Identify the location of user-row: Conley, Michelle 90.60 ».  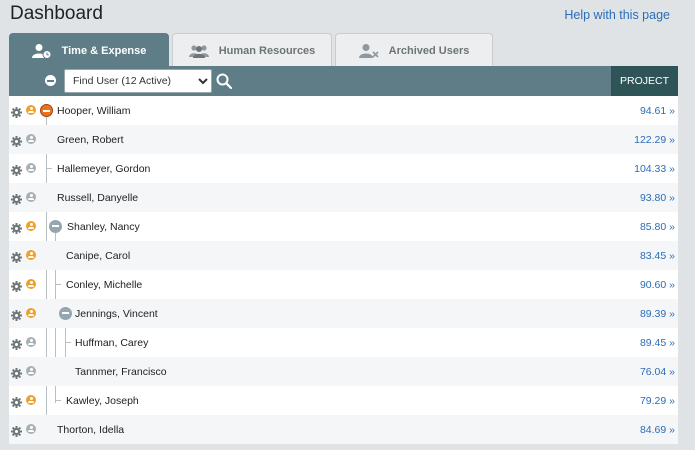
(343, 284).